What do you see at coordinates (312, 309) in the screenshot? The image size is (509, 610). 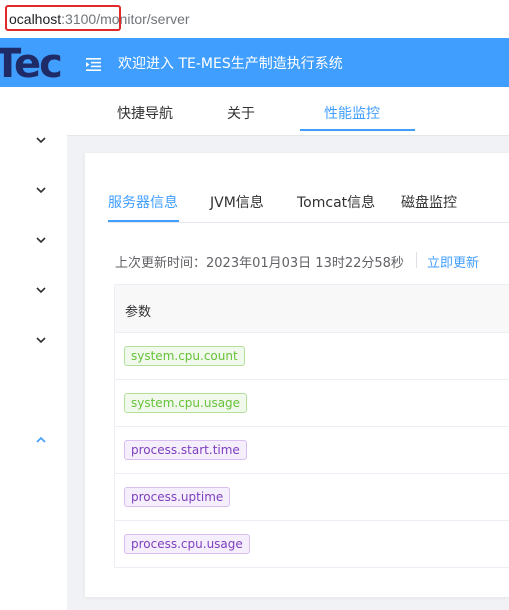 I see `table-header: 参数` at bounding box center [312, 309].